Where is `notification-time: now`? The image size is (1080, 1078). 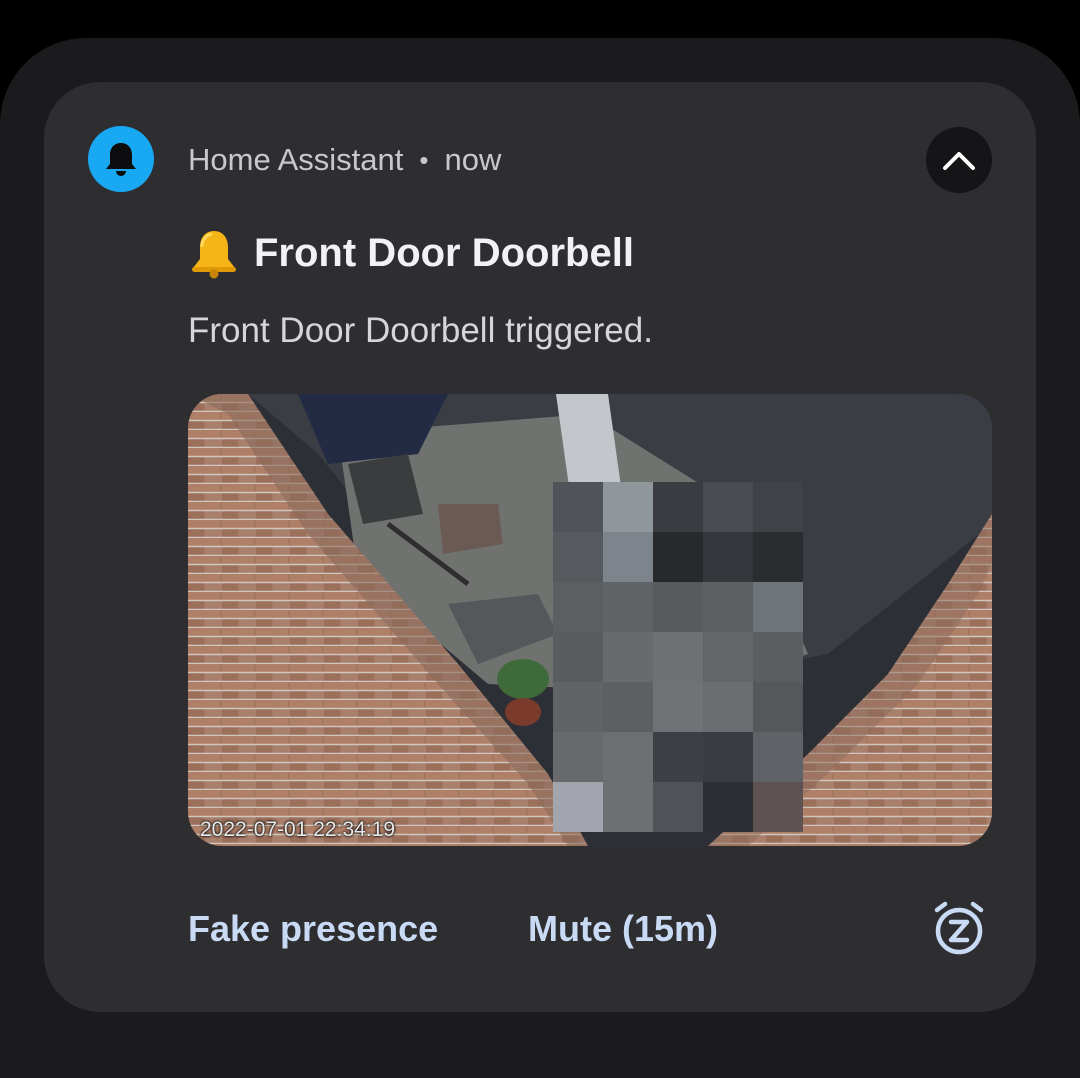
notification-time: now is located at coordinates (473, 159).